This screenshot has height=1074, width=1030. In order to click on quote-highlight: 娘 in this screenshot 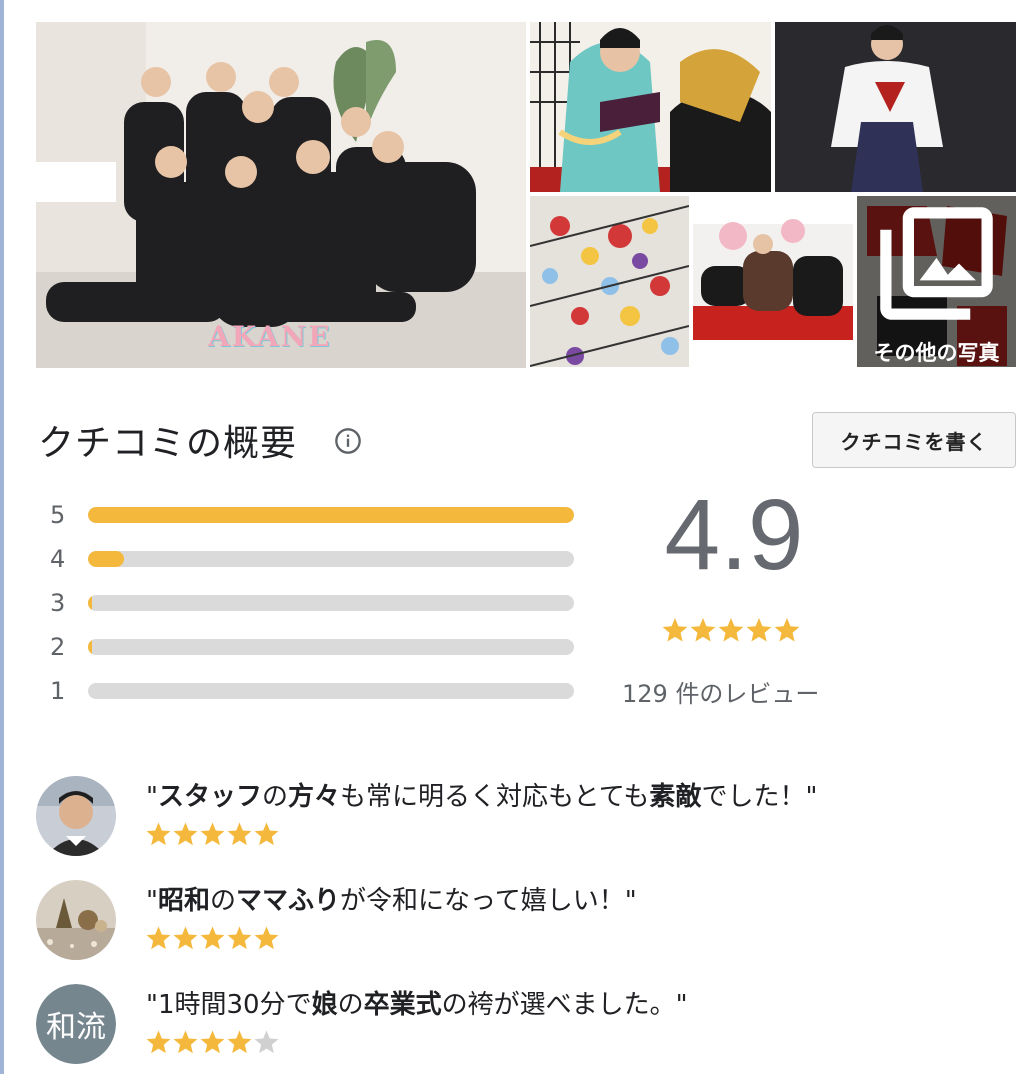, I will do `click(324, 1005)`.